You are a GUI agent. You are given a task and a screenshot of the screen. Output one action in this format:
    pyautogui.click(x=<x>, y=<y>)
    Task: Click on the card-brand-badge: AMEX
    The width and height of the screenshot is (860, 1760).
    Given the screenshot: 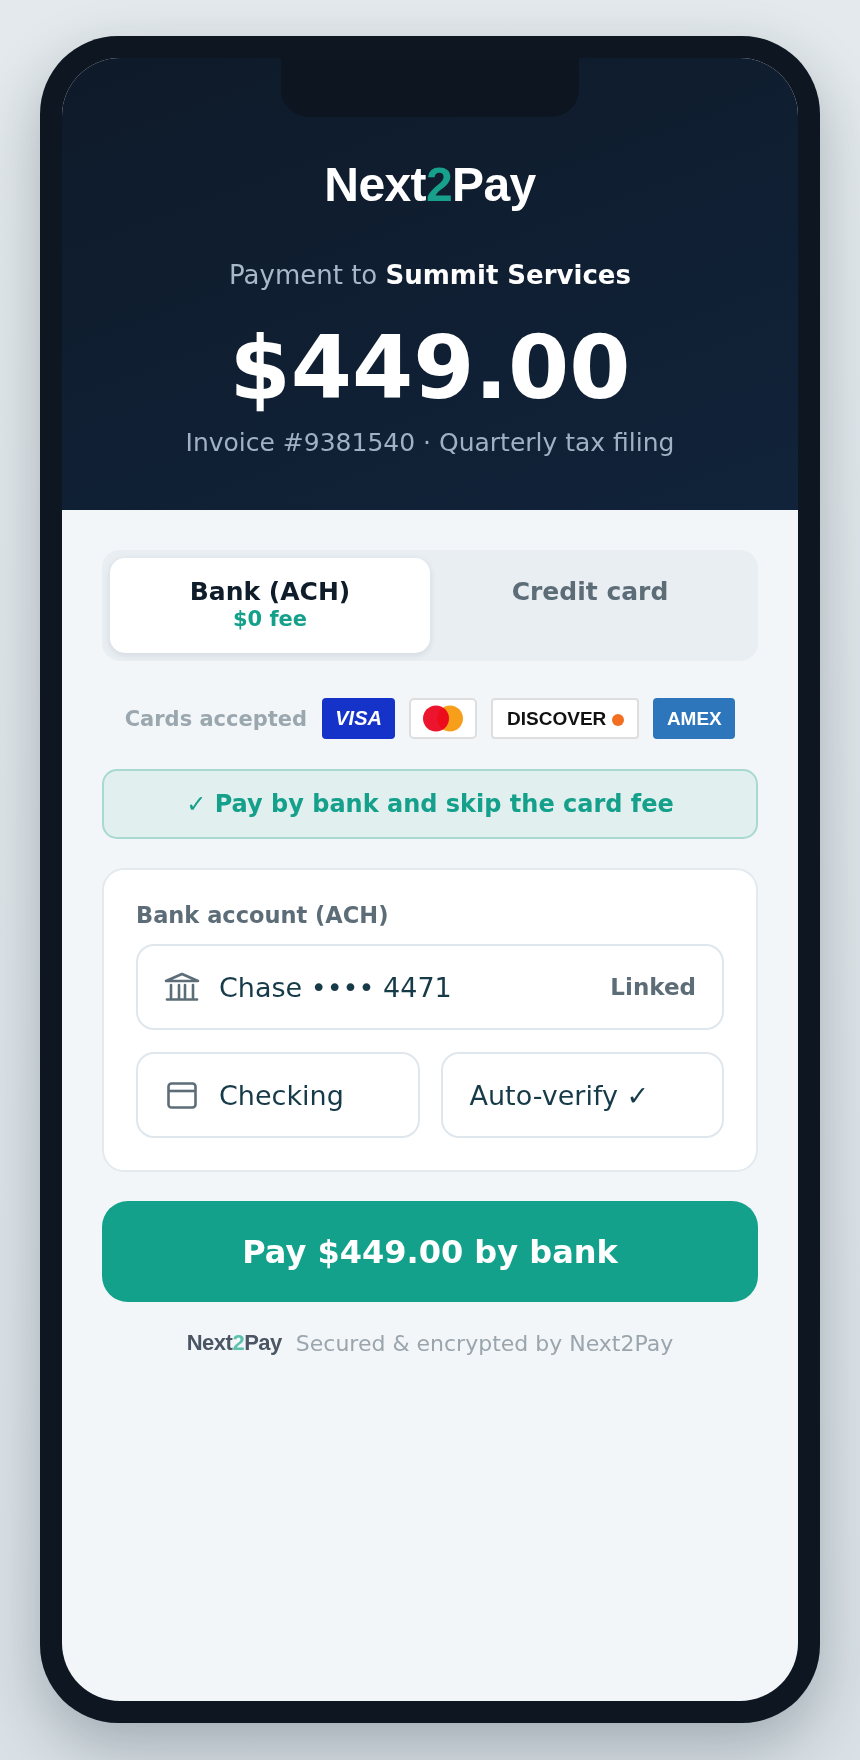 What is the action you would take?
    pyautogui.click(x=694, y=718)
    